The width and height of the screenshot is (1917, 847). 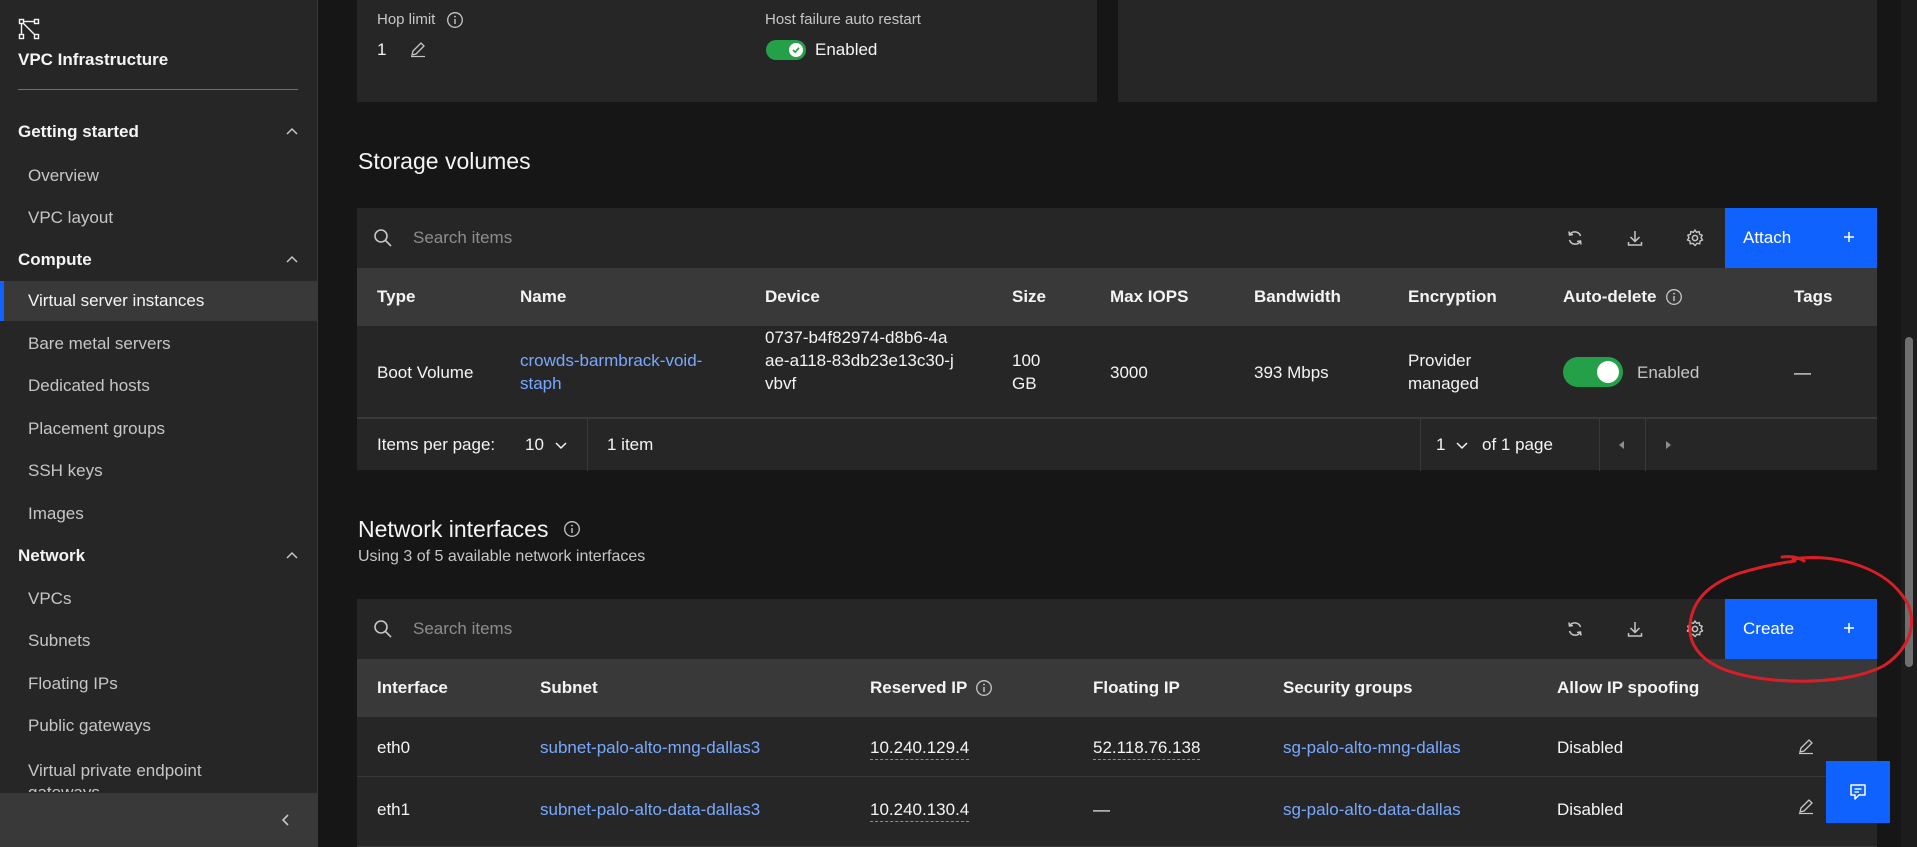 I want to click on sidebar-item-bare-metal-servers: Bare metal servers, so click(x=159, y=344).